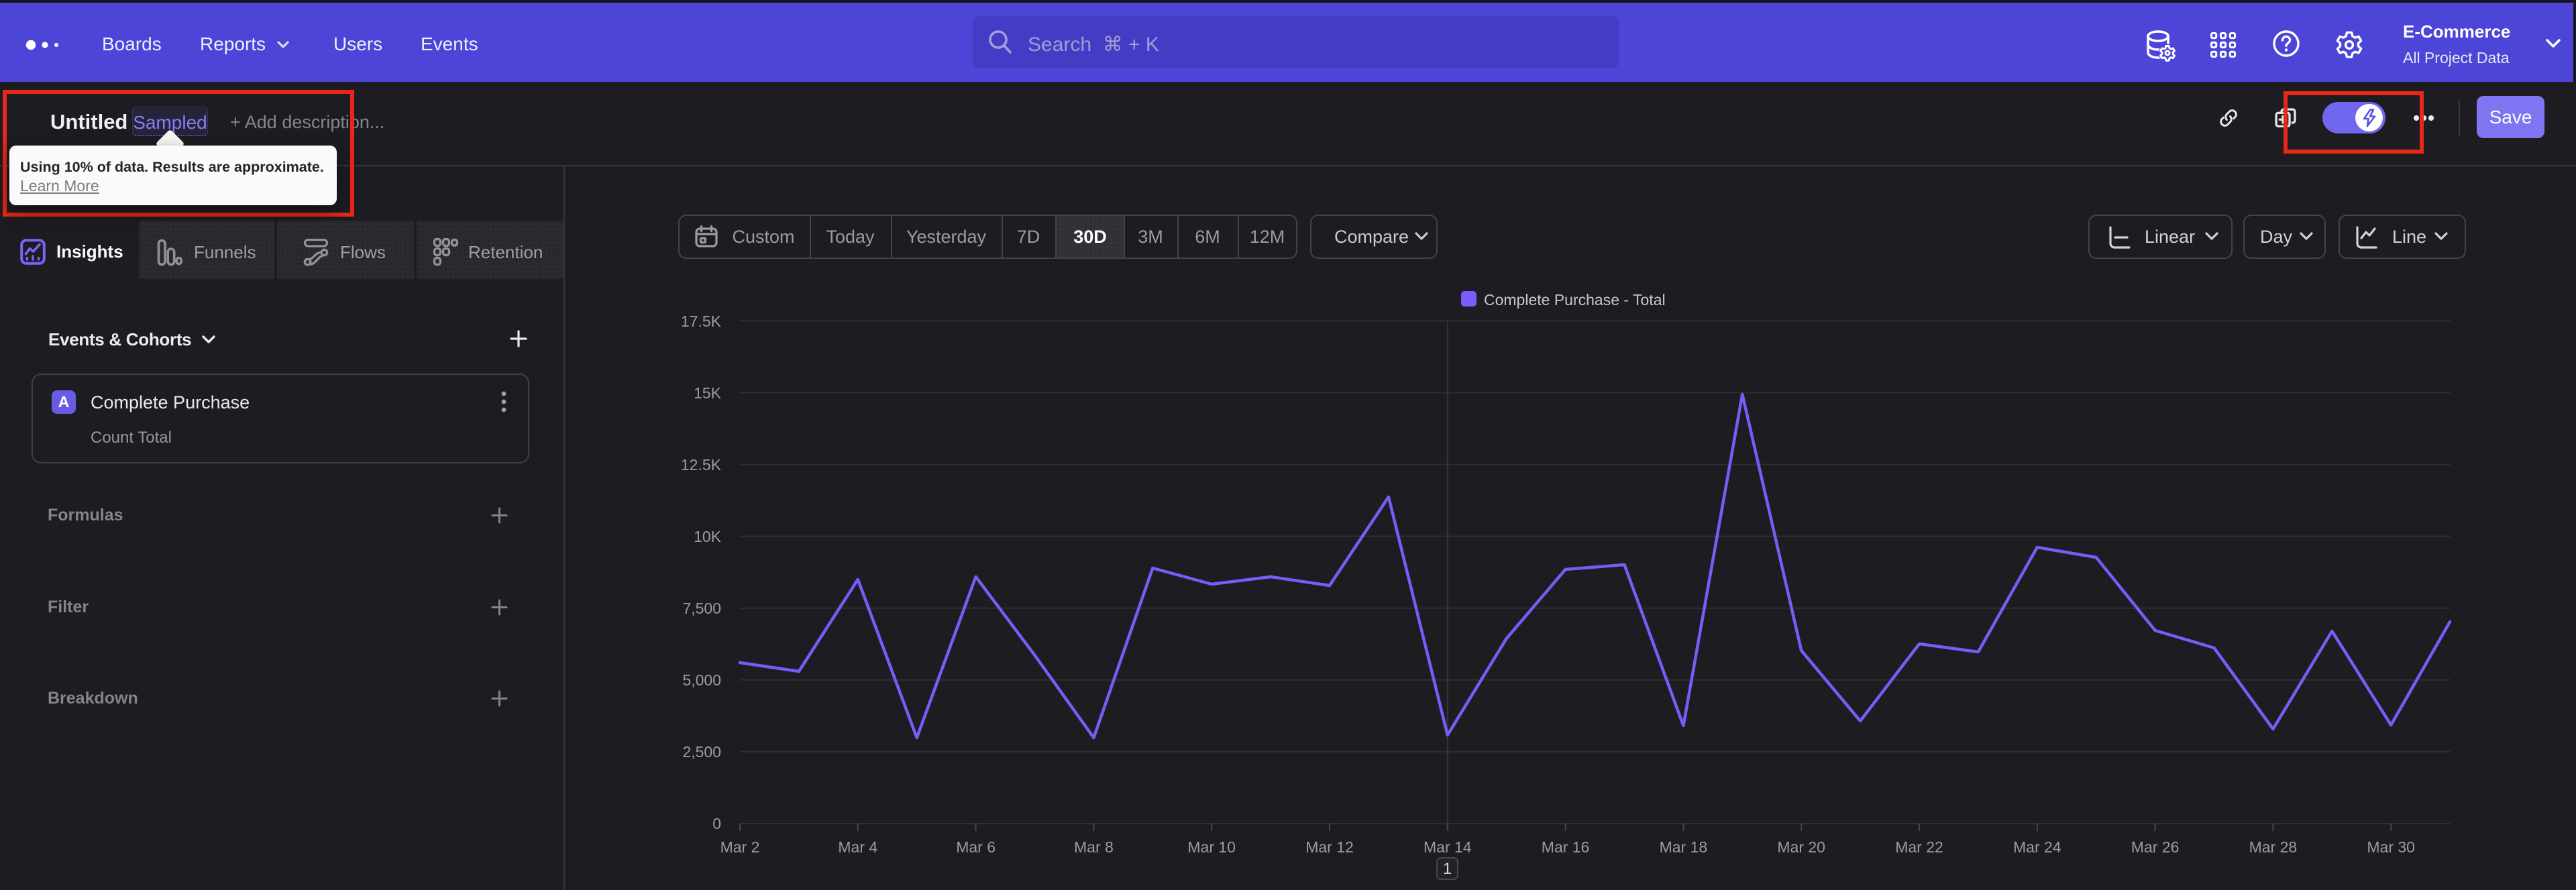 The image size is (2576, 890). I want to click on svg-text: 10K, so click(708, 536).